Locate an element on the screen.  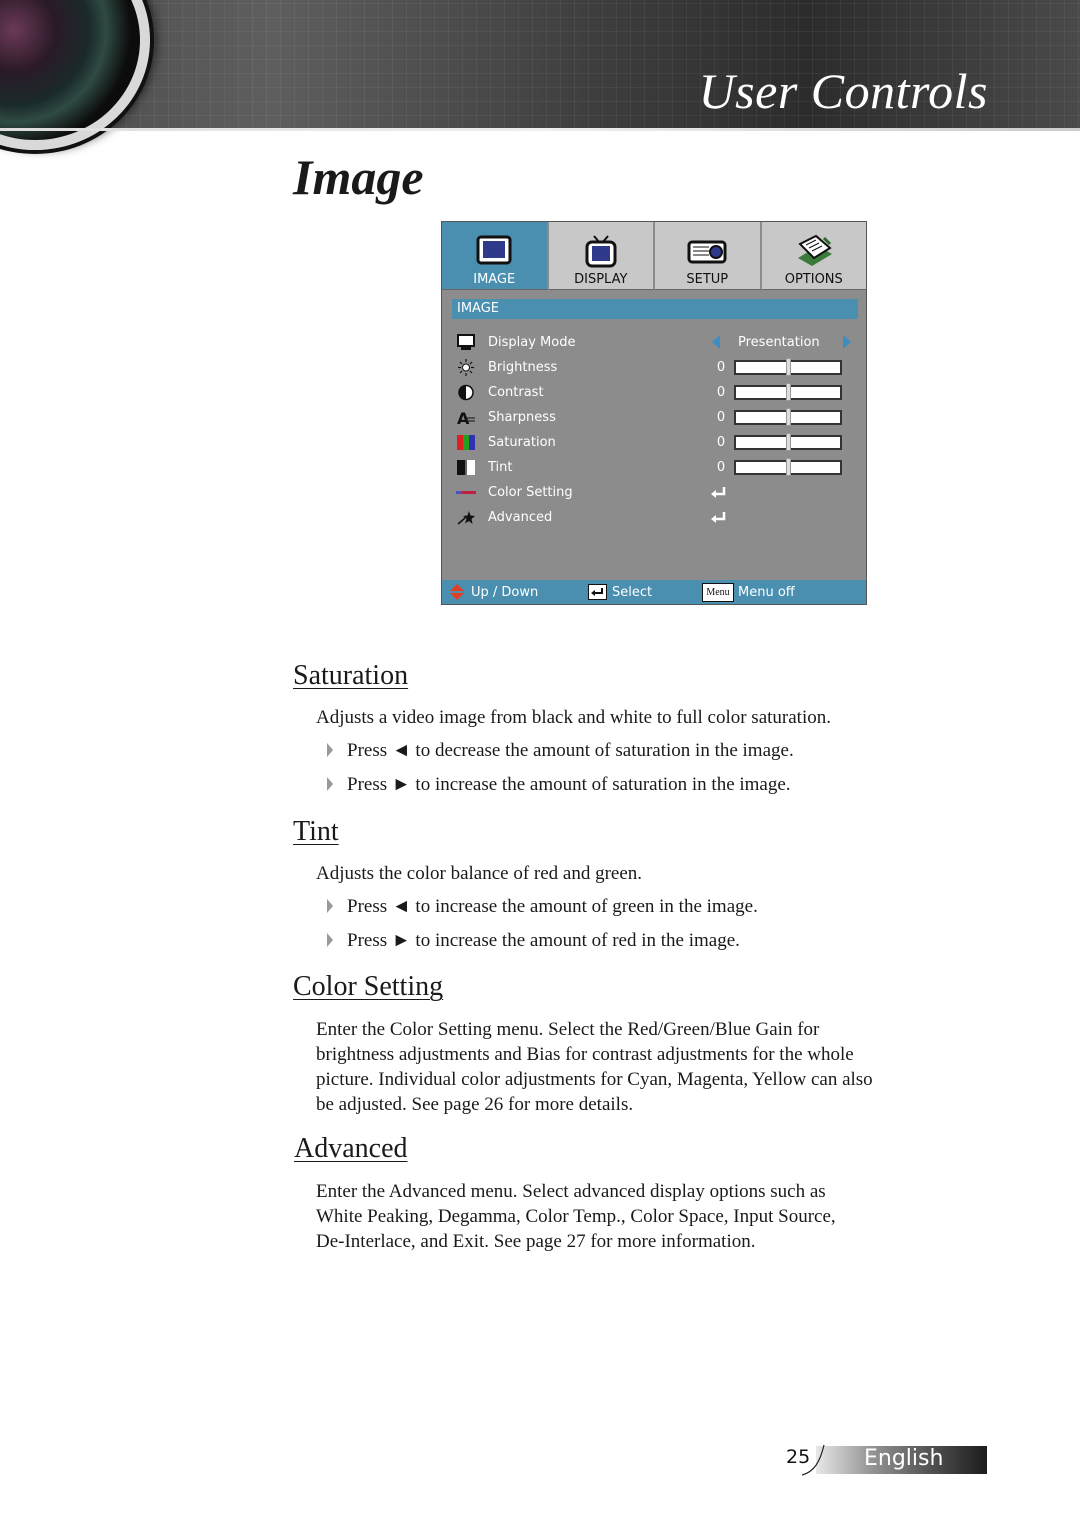
page-footer-tab: 25 English is located at coordinates (886, 1460).